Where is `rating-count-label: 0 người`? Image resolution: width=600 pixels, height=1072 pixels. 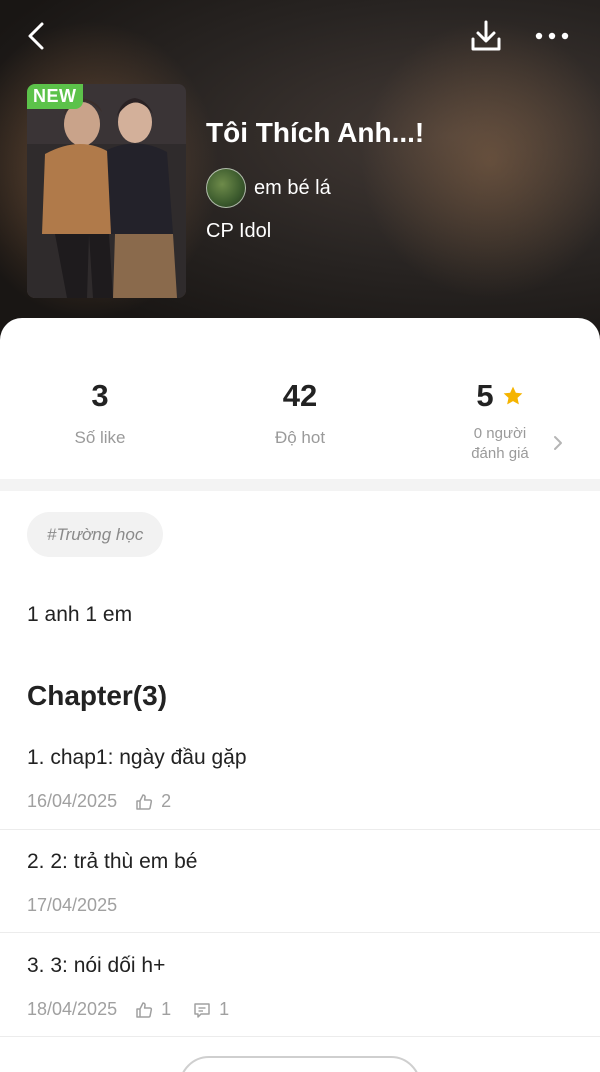
rating-count-label: 0 người is located at coordinates (500, 433).